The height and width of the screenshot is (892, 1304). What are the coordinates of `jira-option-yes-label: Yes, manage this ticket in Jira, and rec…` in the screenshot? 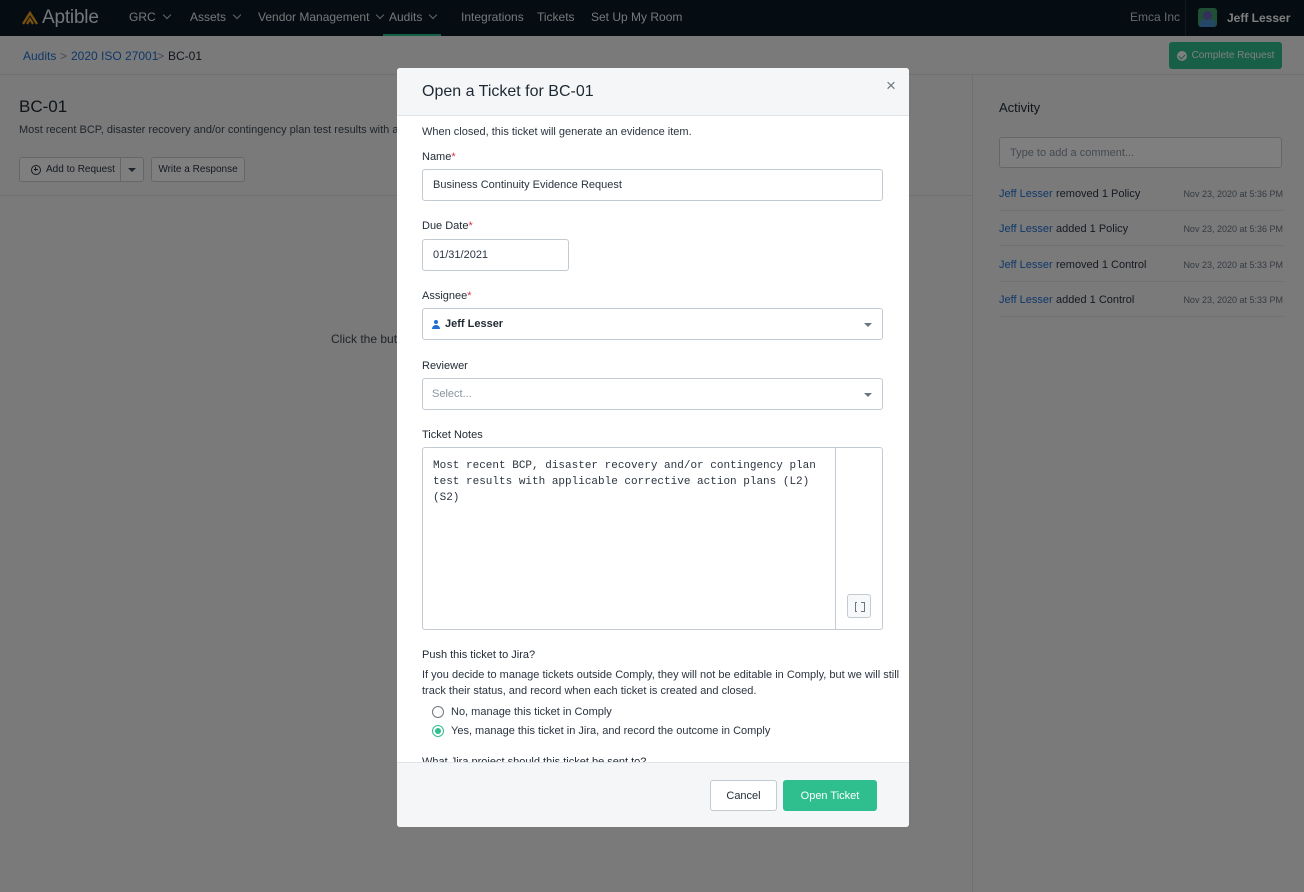 It's located at (610, 731).